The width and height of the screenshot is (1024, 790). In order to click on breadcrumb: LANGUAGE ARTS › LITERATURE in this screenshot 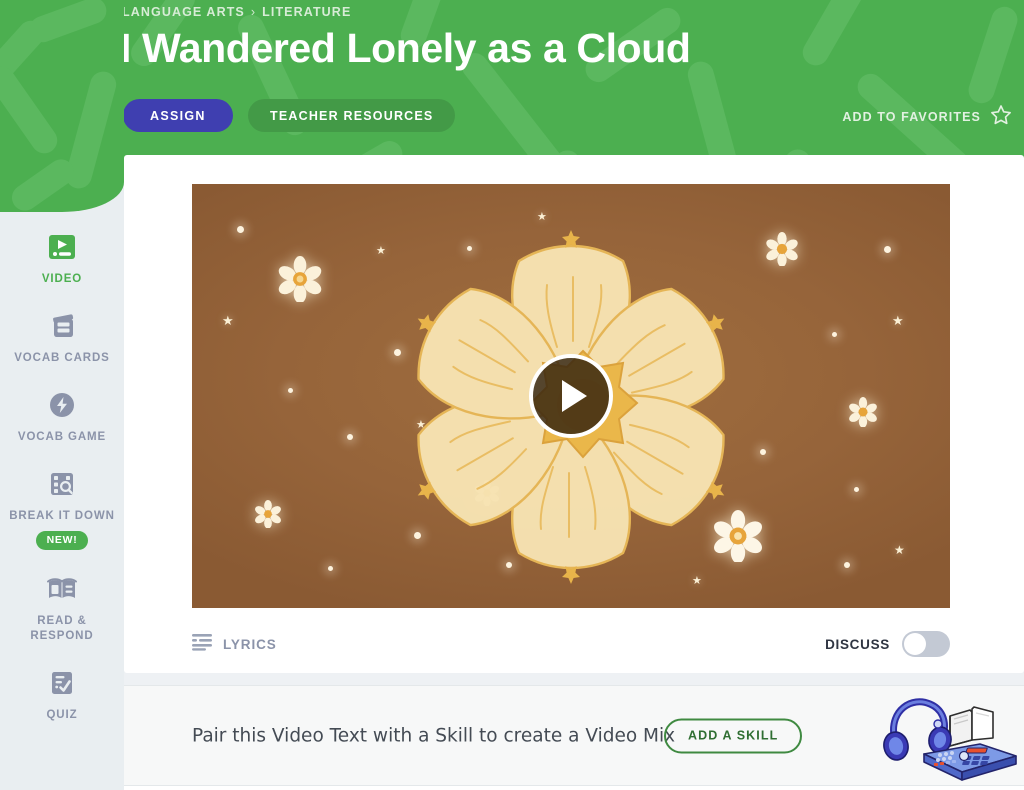, I will do `click(236, 12)`.